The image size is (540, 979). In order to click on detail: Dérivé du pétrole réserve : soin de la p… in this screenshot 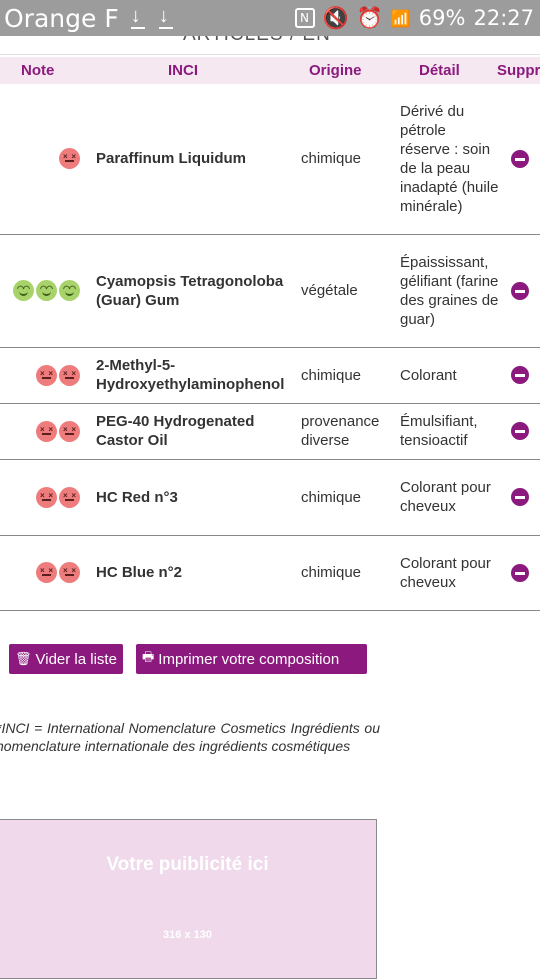, I will do `click(450, 159)`.